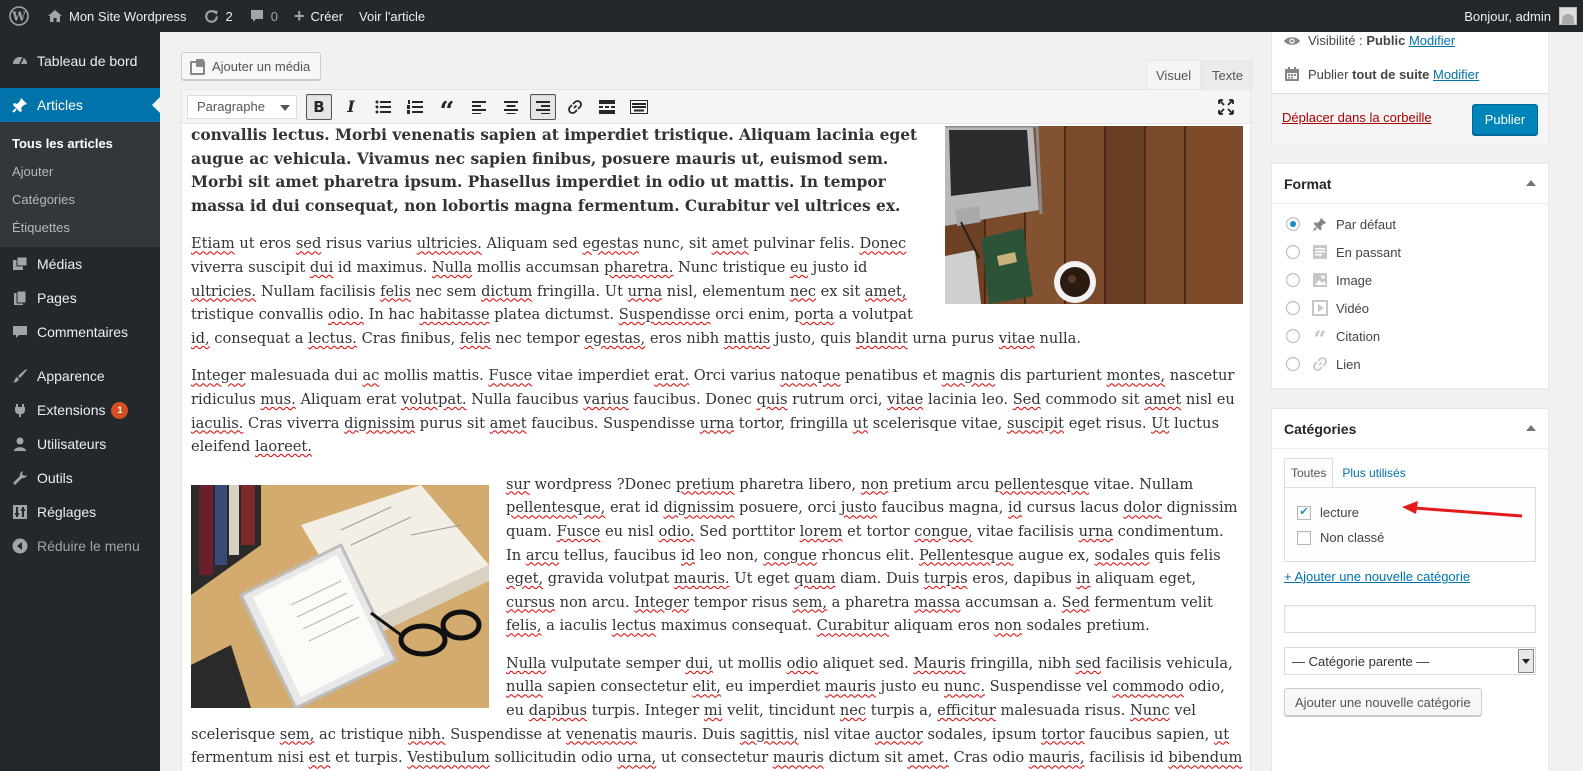 The image size is (1583, 771). What do you see at coordinates (1304, 537) in the screenshot?
I see `category-checkbox-uncategorized` at bounding box center [1304, 537].